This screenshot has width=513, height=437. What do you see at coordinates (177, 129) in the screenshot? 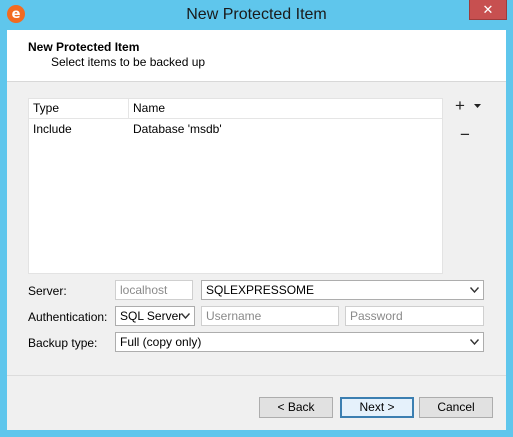
I see `item-name: Database 'msdb'` at bounding box center [177, 129].